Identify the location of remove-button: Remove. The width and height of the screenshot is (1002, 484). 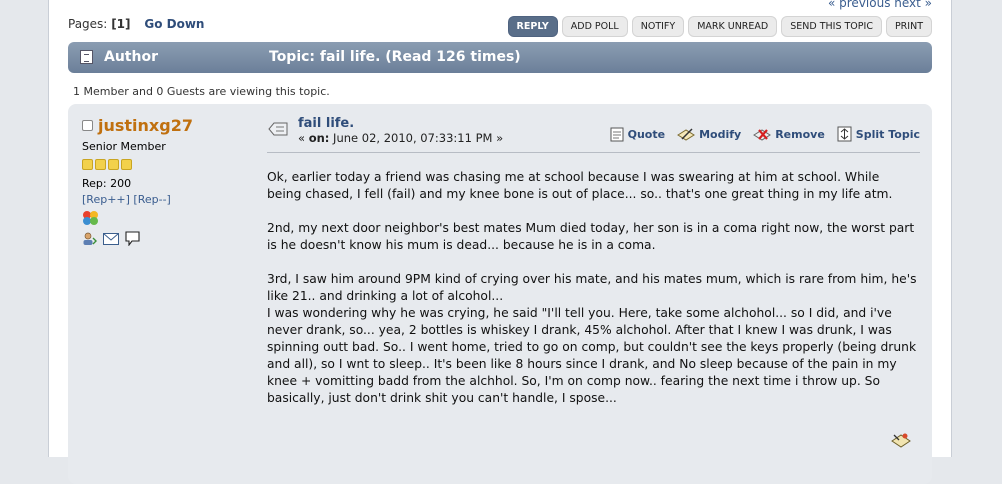
(789, 134).